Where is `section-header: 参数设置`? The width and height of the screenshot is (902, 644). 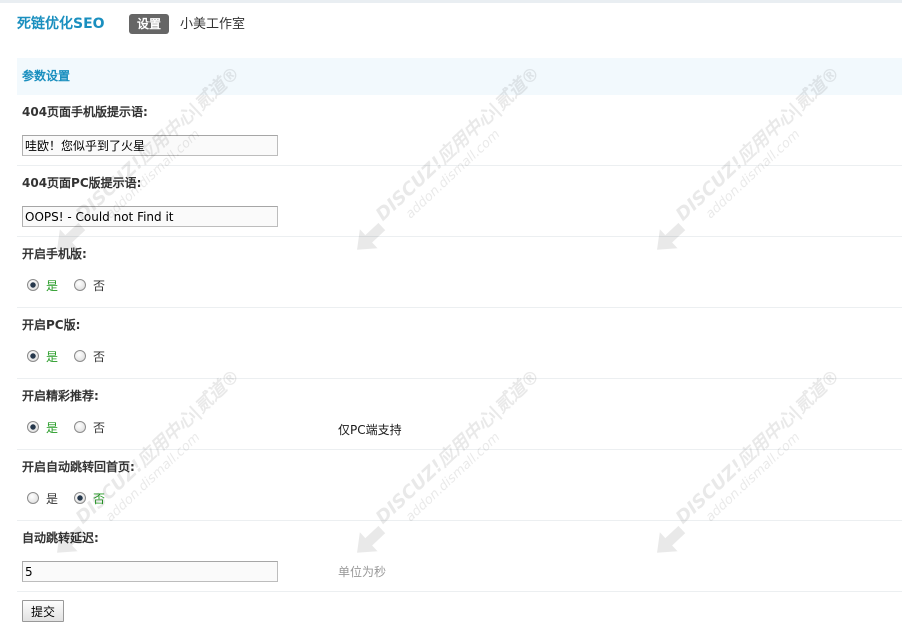
section-header: 参数设置 is located at coordinates (459, 76).